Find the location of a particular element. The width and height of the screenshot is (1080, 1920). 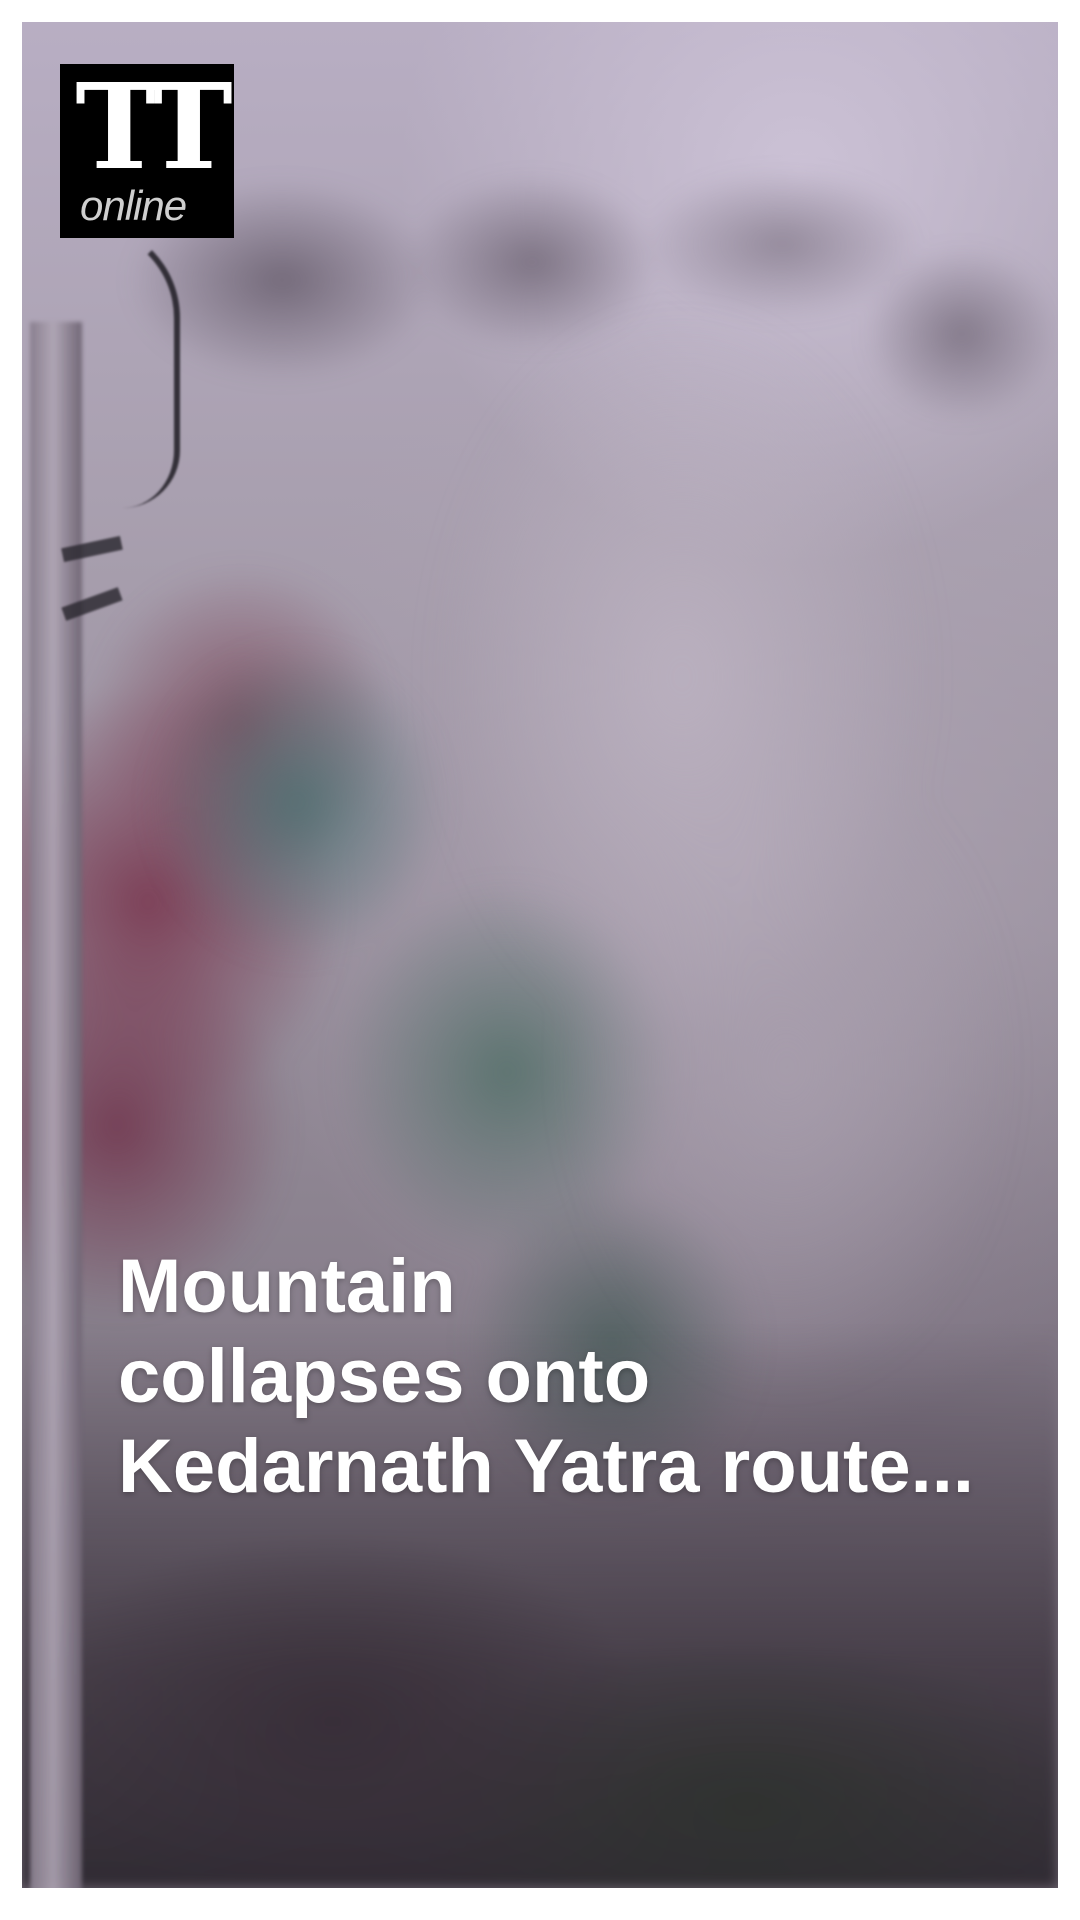

logo-subtitle: online is located at coordinates (133, 205).